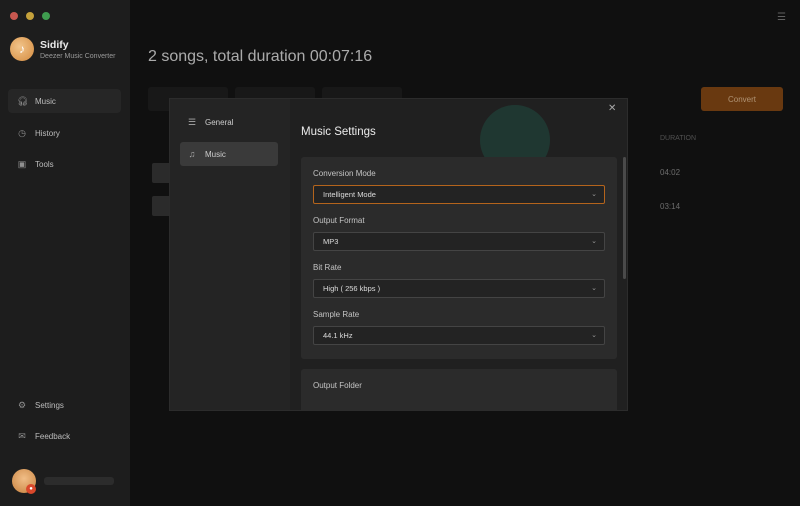 The width and height of the screenshot is (800, 506). What do you see at coordinates (459, 335) in the screenshot?
I see `sample-rate-select: 44.1 kHz ⌄` at bounding box center [459, 335].